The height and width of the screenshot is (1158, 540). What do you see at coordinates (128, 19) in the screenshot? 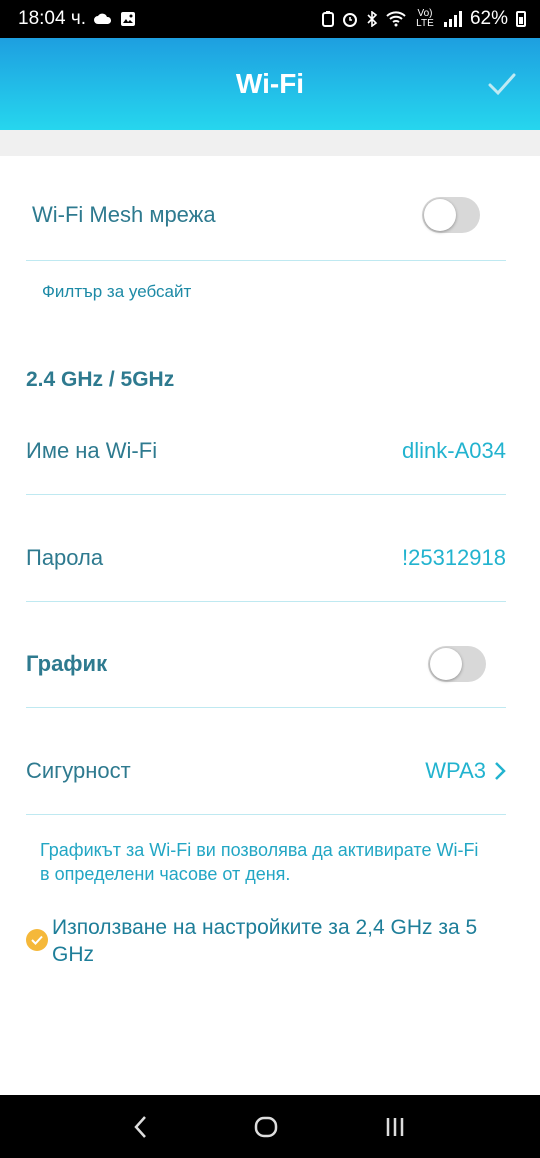
I see `image-icon` at bounding box center [128, 19].